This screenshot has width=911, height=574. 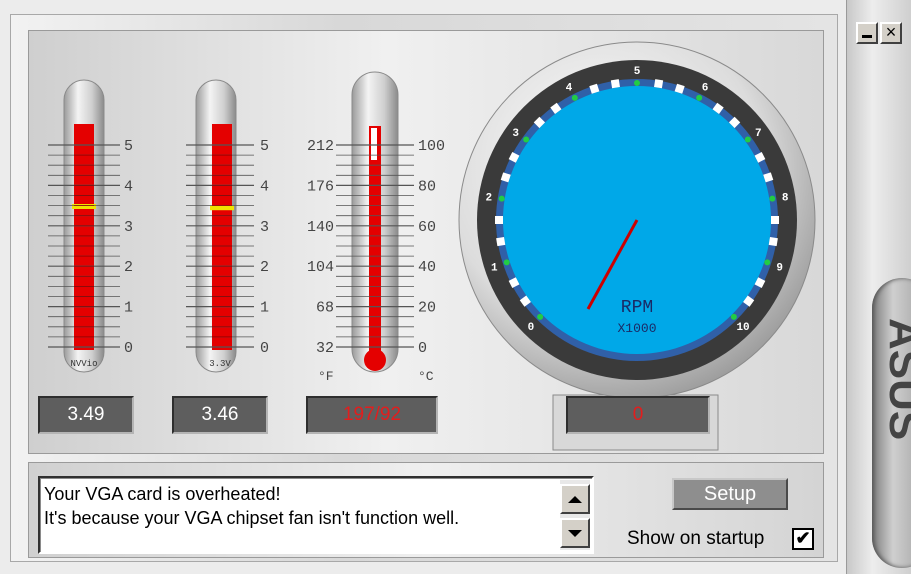 I want to click on temperature-column, so click(x=375, y=241).